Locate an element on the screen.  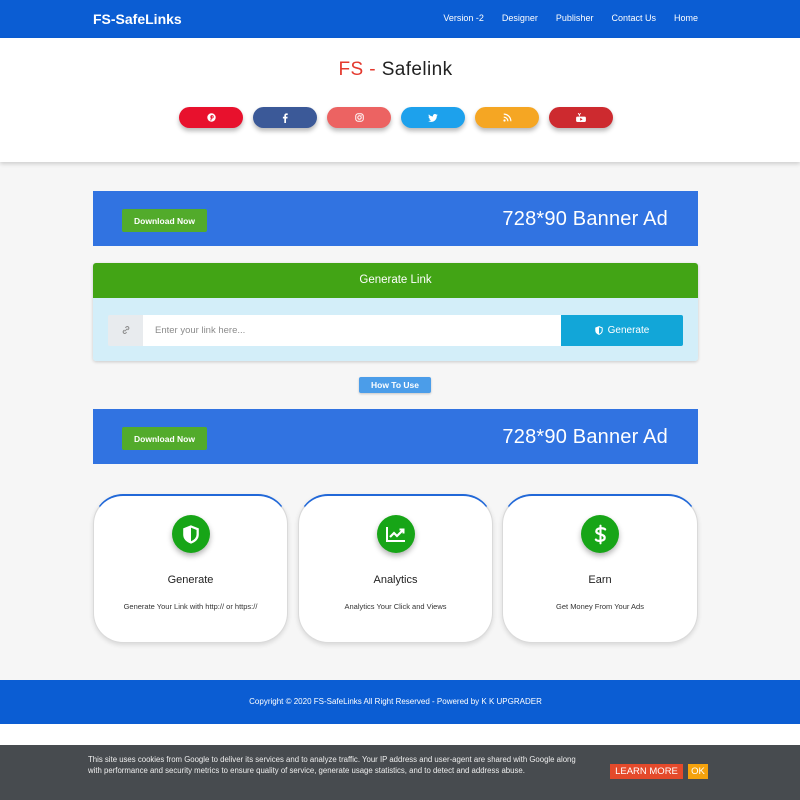
rss-icon is located at coordinates (507, 117).